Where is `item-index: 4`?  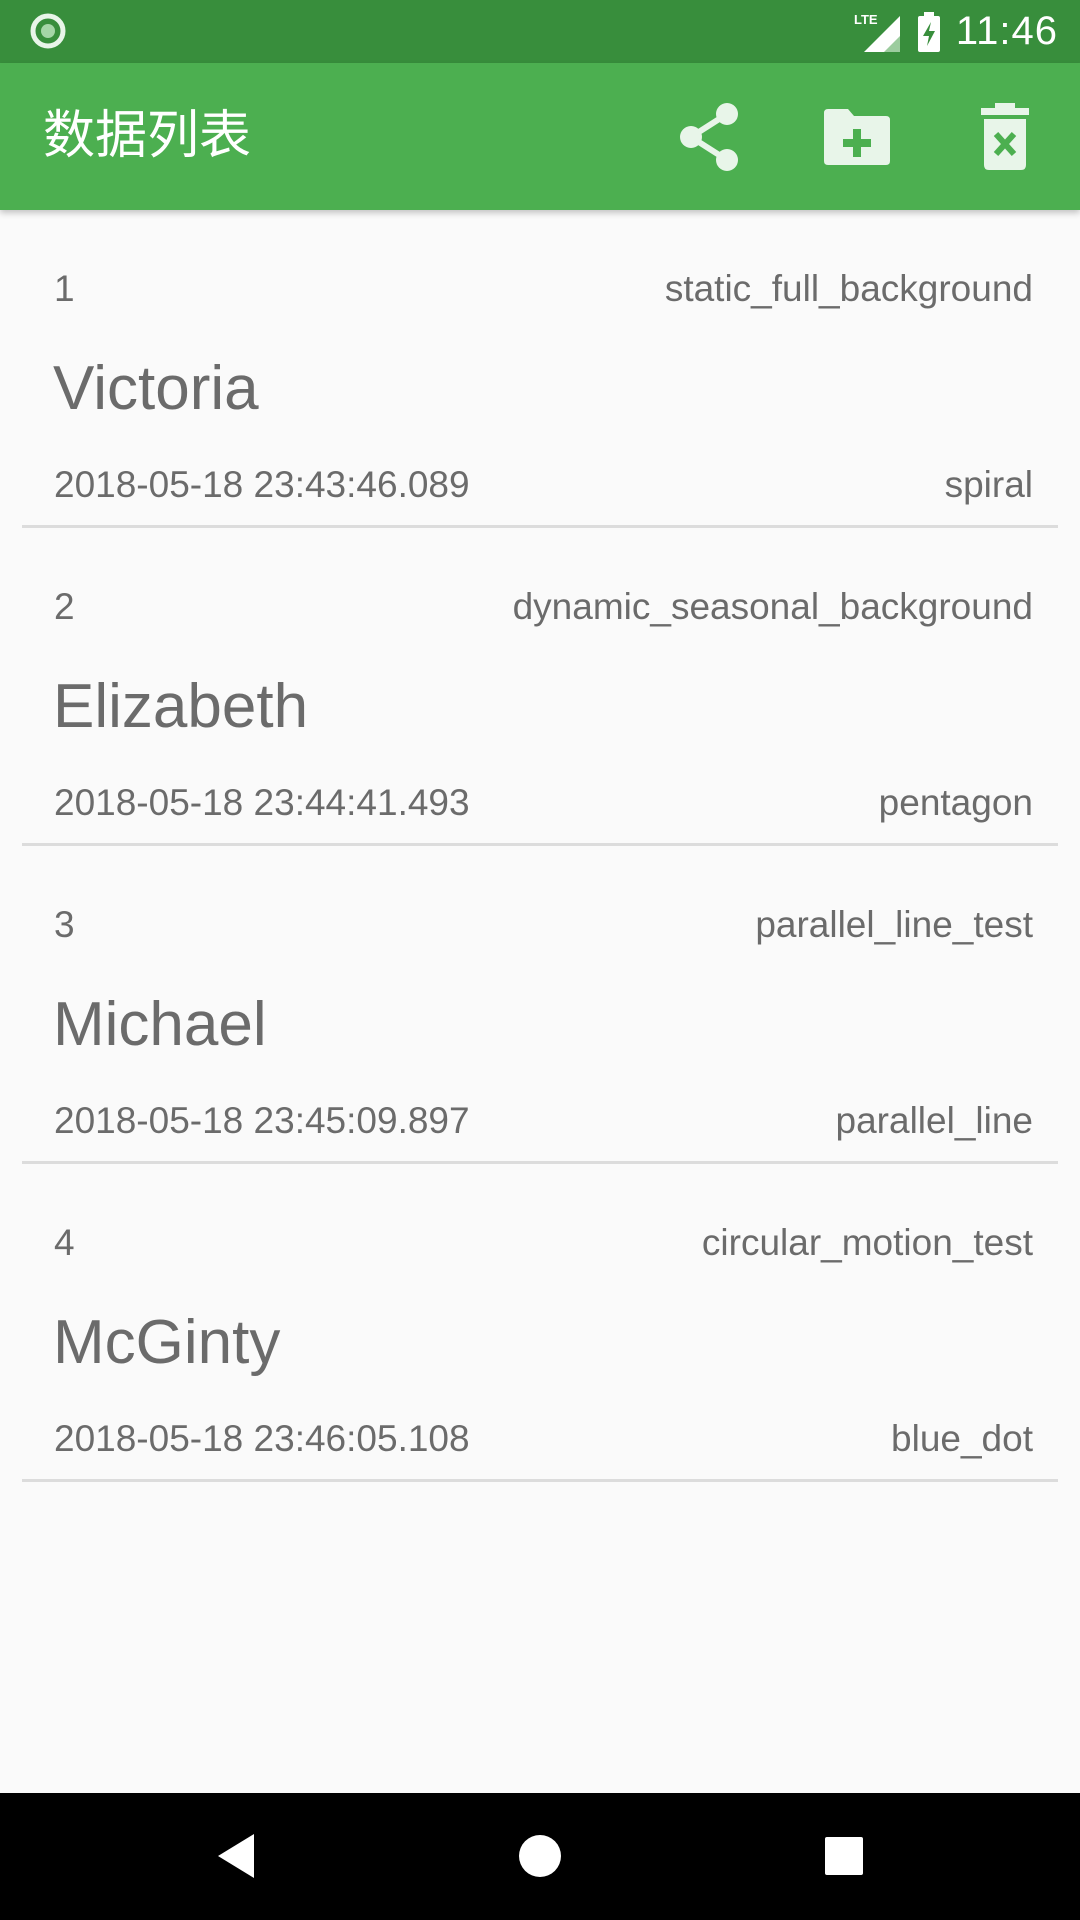 item-index: 4 is located at coordinates (64, 1242).